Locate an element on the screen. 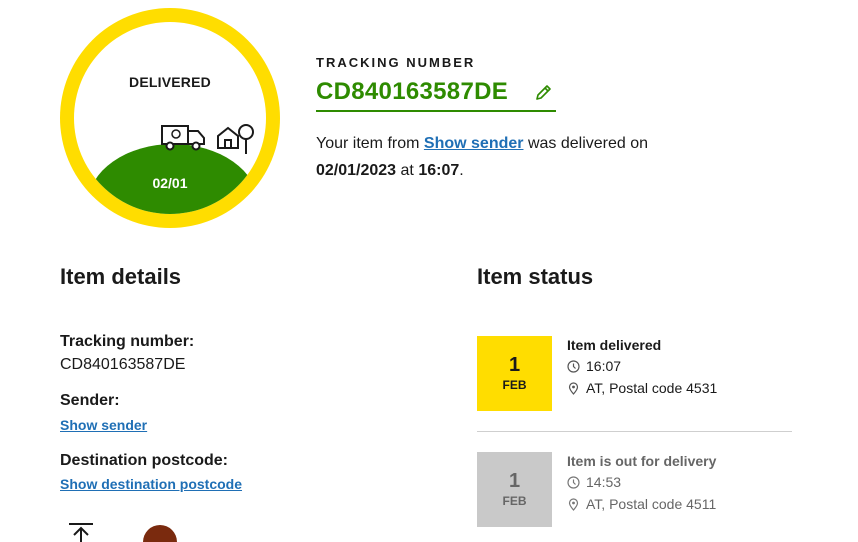 The height and width of the screenshot is (542, 858). event-title: Item is out for delivery is located at coordinates (642, 461).